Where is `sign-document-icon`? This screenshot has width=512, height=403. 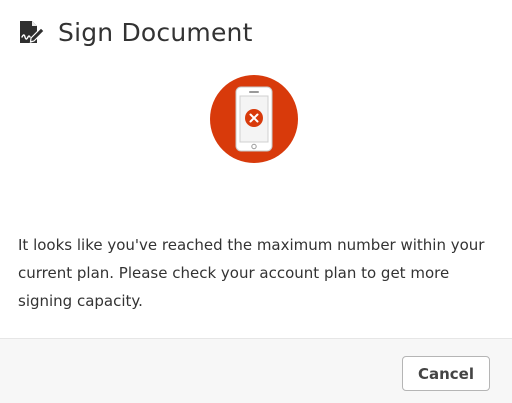 sign-document-icon is located at coordinates (32, 32).